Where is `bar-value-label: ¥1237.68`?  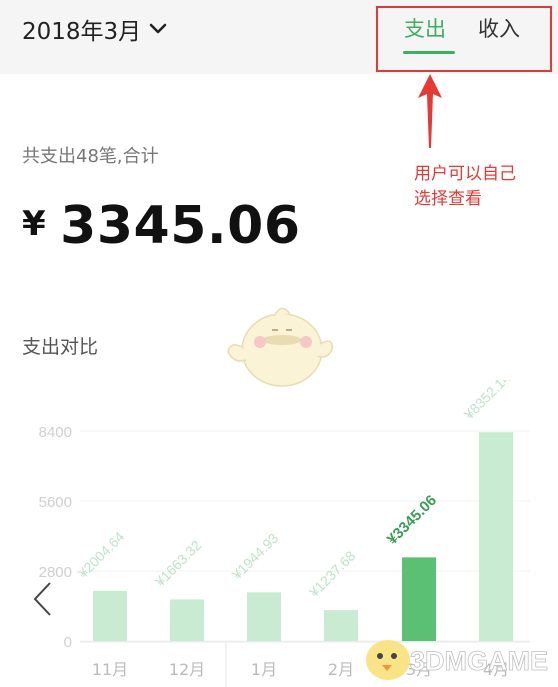 bar-value-label: ¥1237.68 is located at coordinates (331, 573).